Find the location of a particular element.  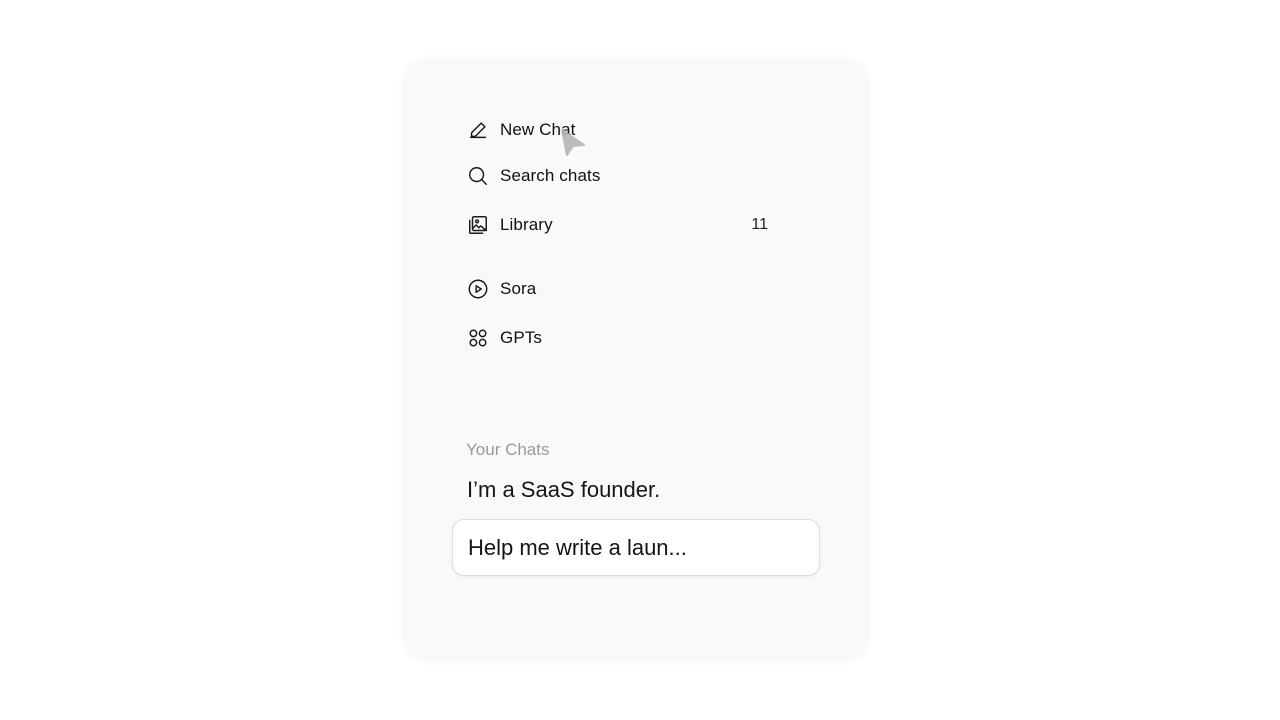

sidebar-item-search-chats: Search chats is located at coordinates (621, 176).